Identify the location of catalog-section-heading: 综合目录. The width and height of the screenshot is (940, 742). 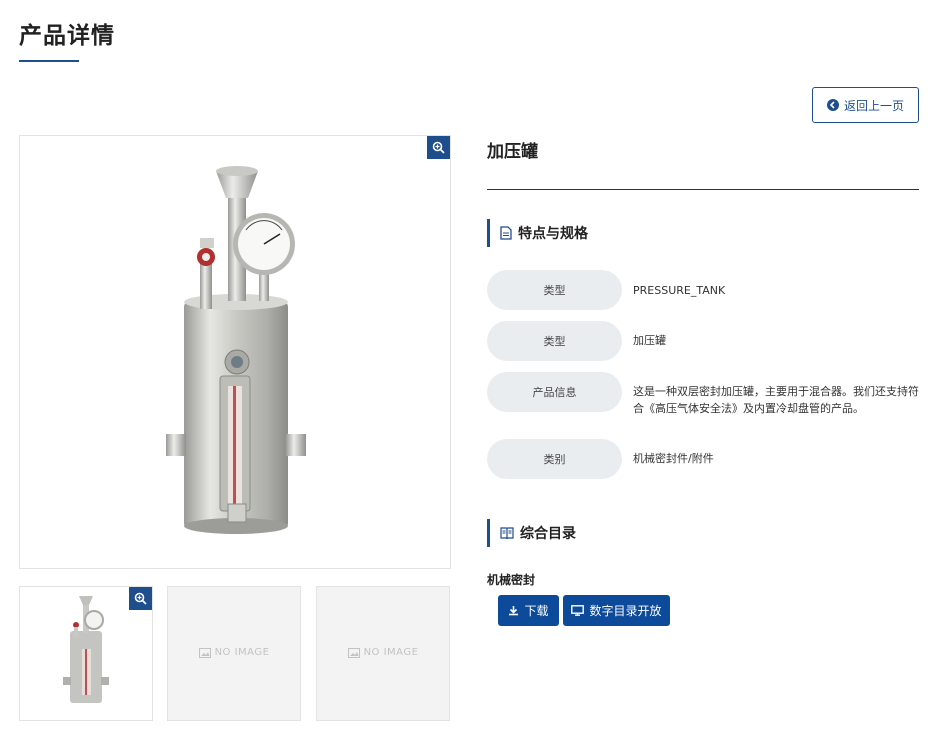
(531, 533).